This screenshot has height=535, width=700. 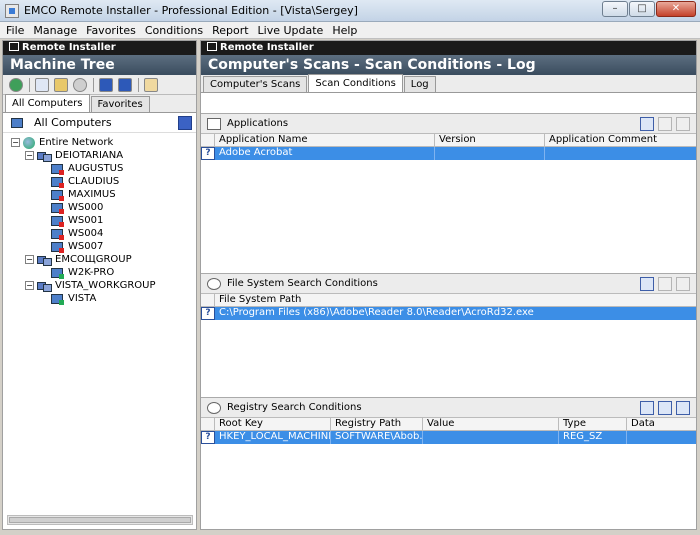 What do you see at coordinates (55, 30) in the screenshot?
I see `menu-manage: Manage` at bounding box center [55, 30].